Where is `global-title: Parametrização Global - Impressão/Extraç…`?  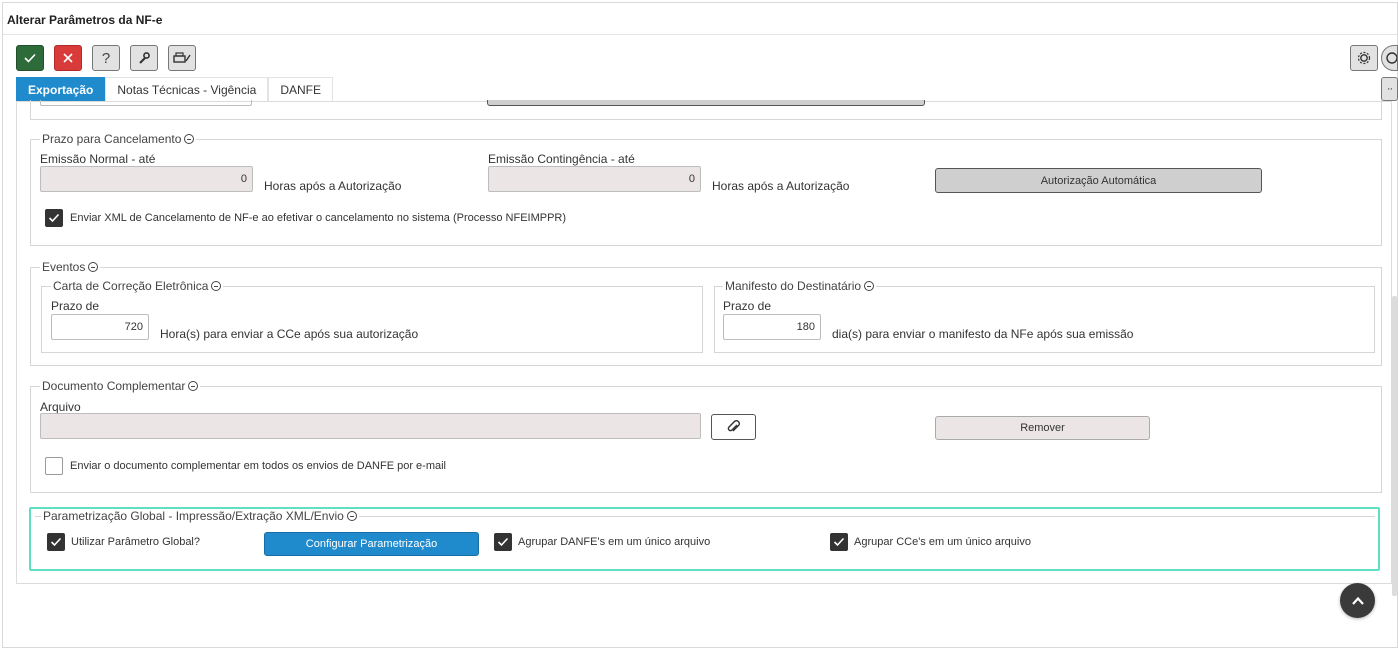 global-title: Parametrização Global - Impressão/Extraç… is located at coordinates (193, 516).